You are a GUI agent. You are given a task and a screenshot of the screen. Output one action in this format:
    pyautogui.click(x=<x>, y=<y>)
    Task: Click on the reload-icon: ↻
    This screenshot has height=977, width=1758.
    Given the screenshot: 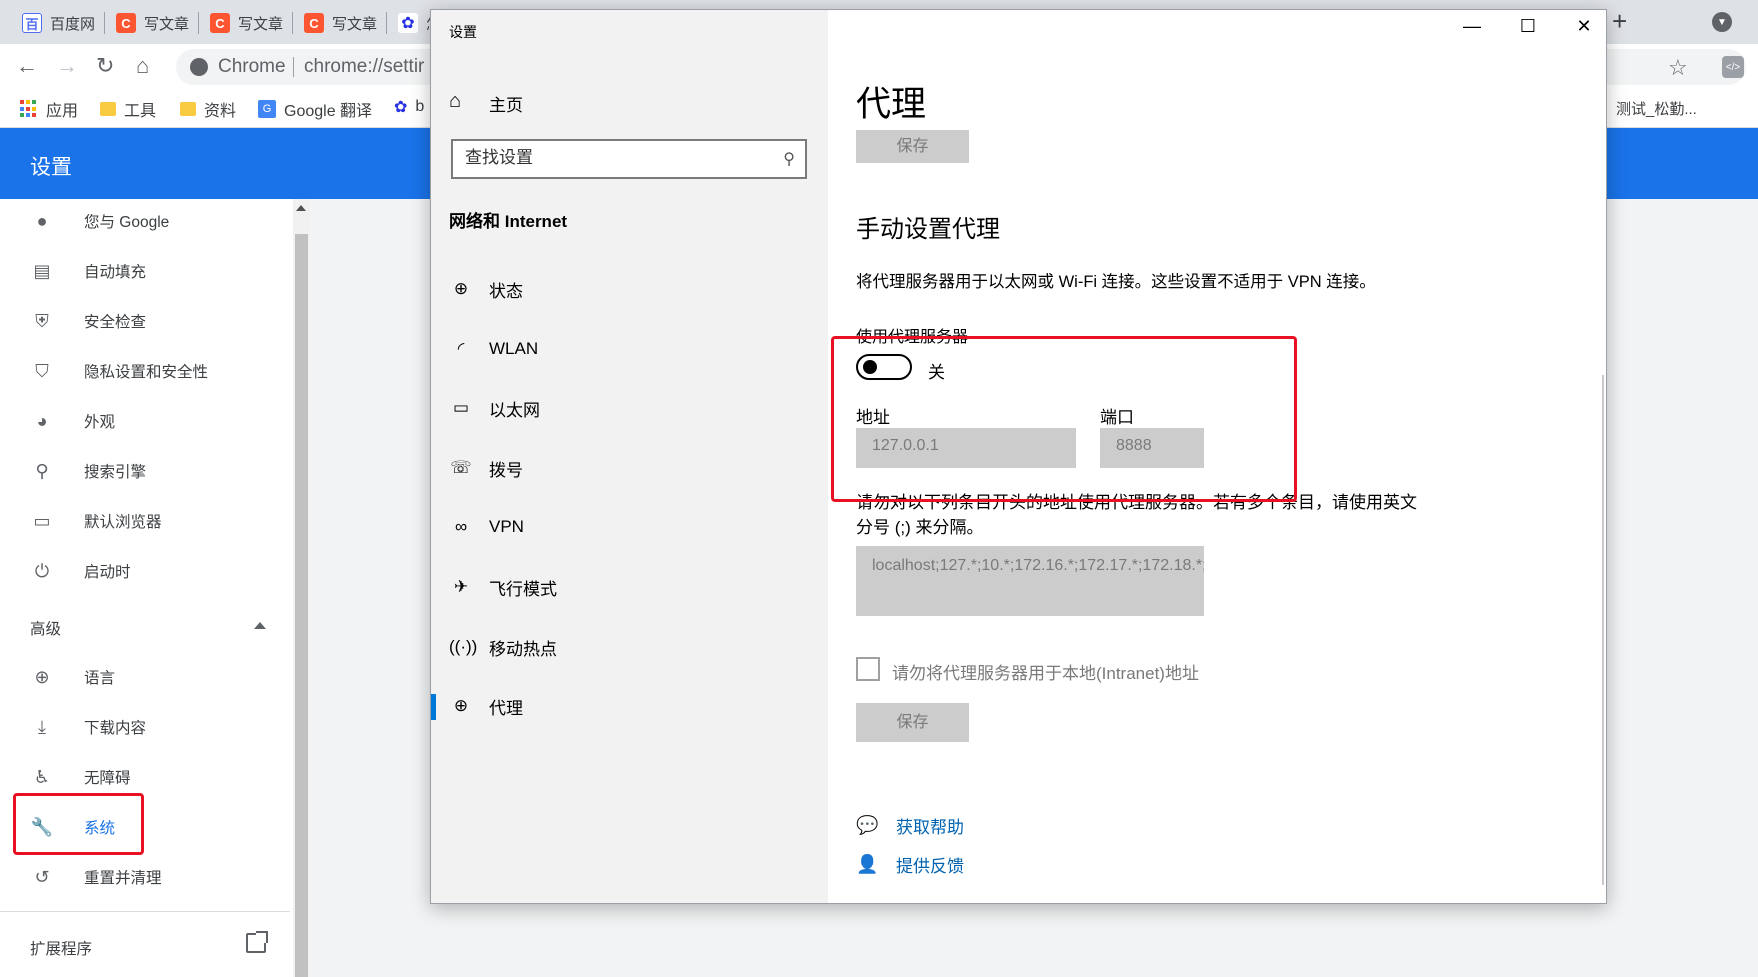 What is the action you would take?
    pyautogui.click(x=105, y=66)
    